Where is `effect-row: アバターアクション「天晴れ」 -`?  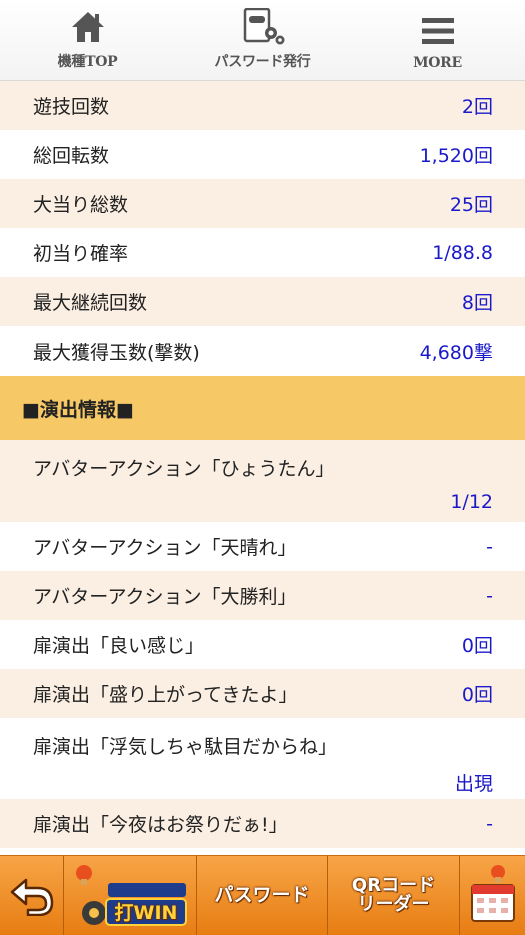
effect-row: アバターアクション「天晴れ」 - is located at coordinates (262, 546).